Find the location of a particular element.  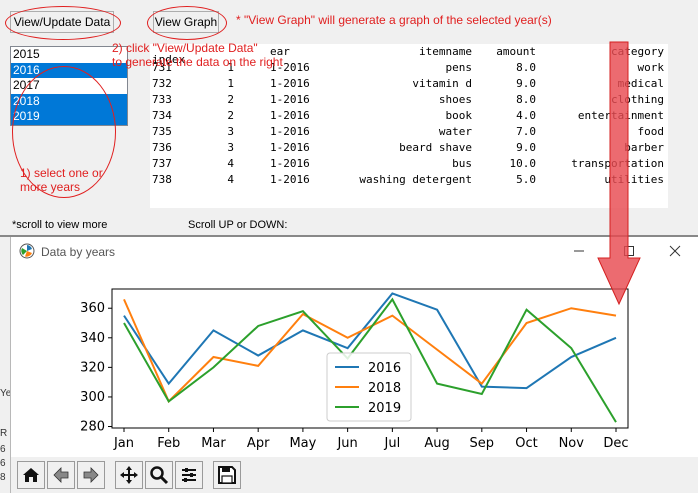

cell-idx: 737 is located at coordinates (162, 163).